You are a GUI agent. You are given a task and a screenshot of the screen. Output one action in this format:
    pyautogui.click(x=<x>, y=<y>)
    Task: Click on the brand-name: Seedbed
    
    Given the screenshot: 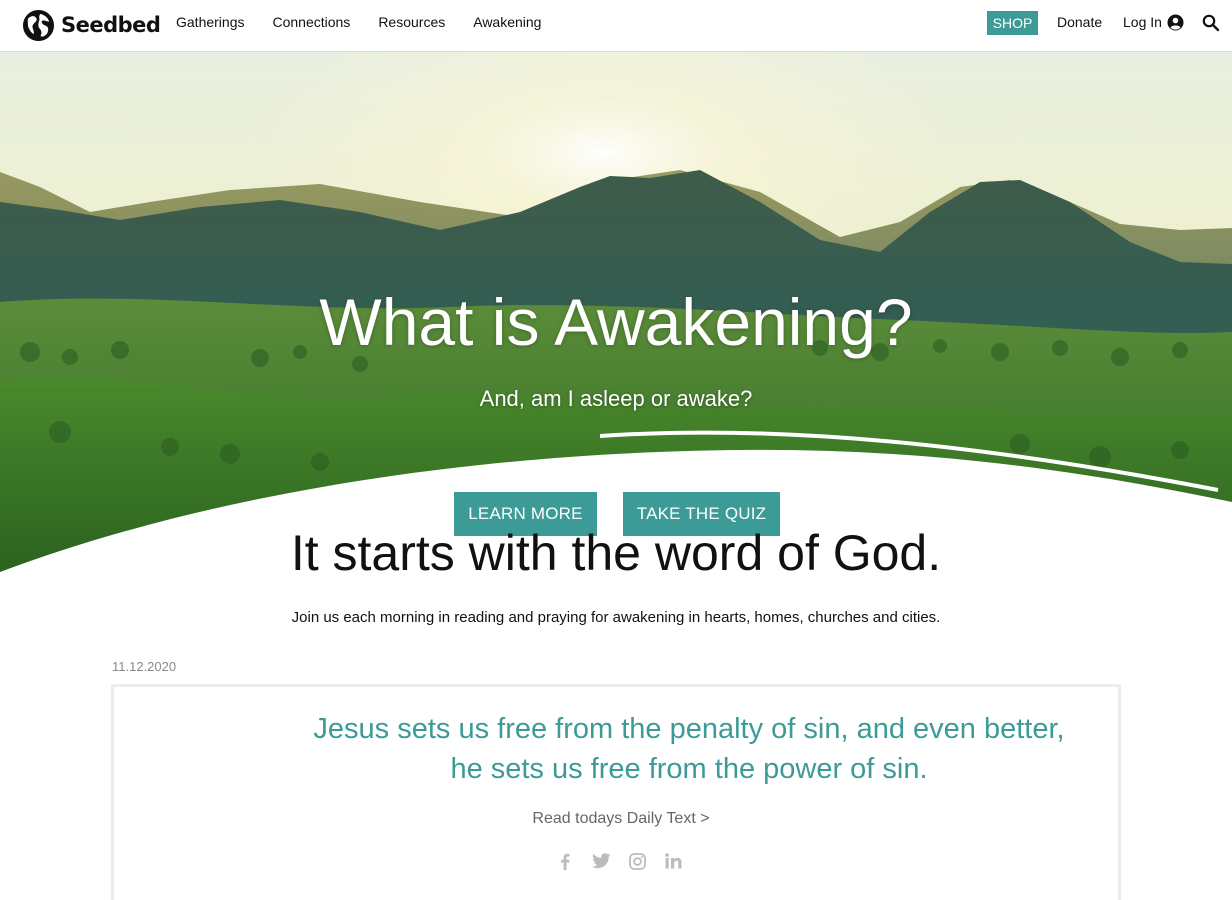 What is the action you would take?
    pyautogui.click(x=111, y=25)
    